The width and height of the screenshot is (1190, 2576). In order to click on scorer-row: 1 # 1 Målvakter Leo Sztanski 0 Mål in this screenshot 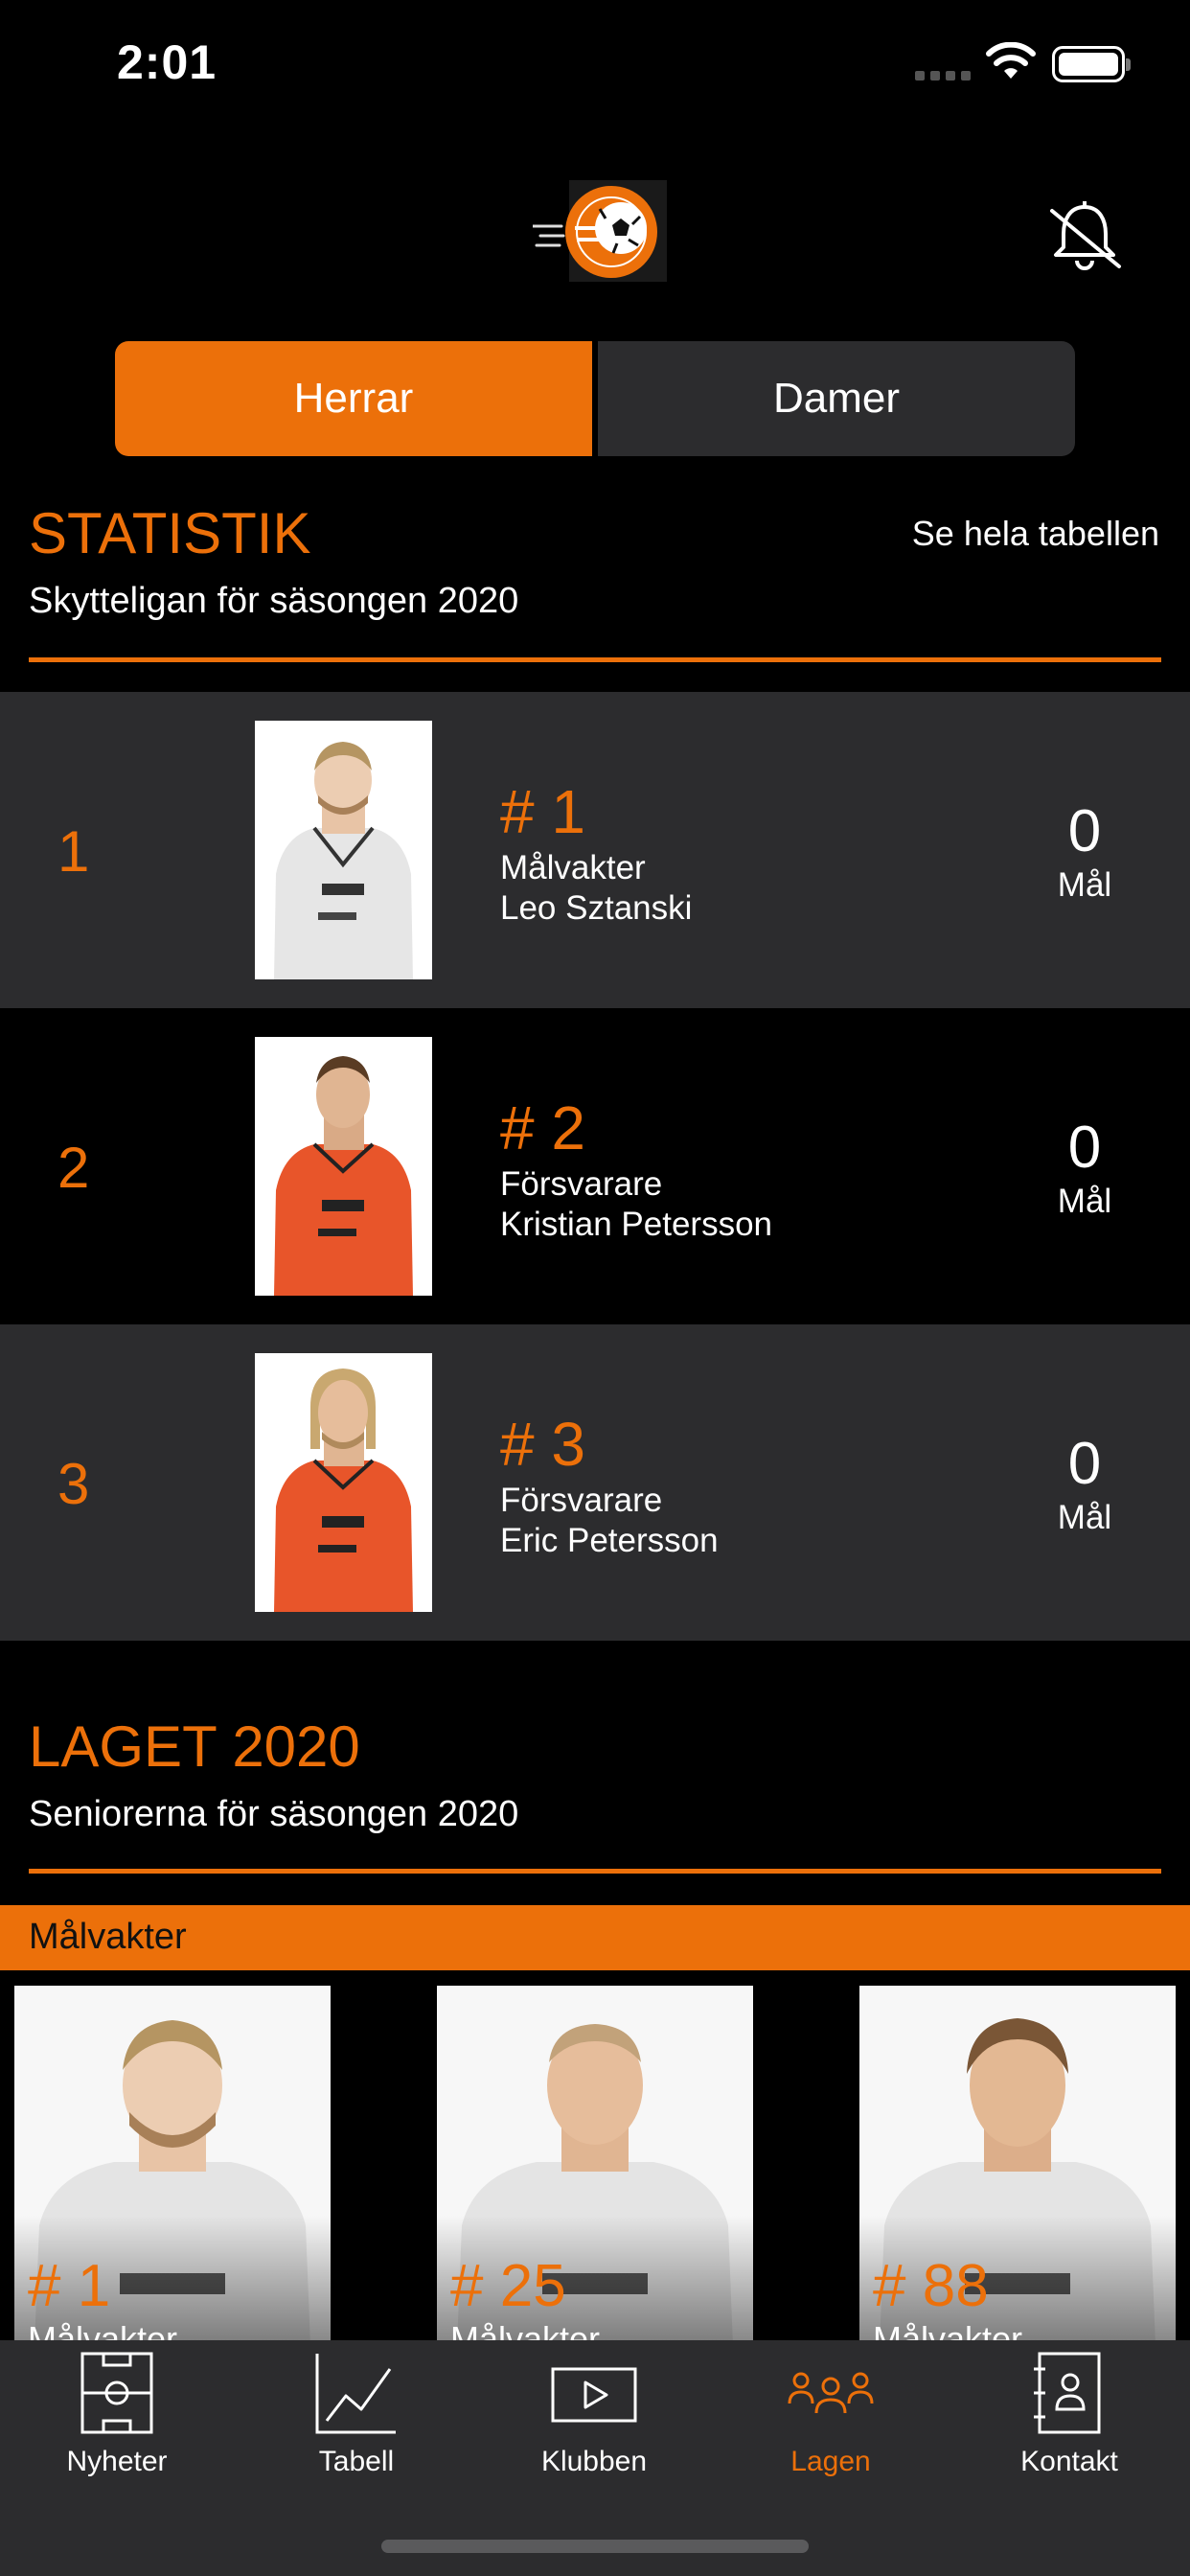, I will do `click(595, 850)`.